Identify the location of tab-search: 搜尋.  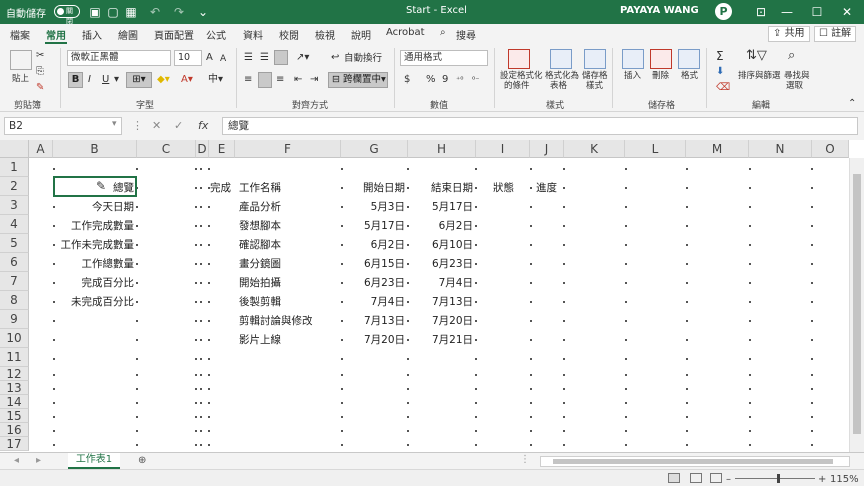
(466, 34).